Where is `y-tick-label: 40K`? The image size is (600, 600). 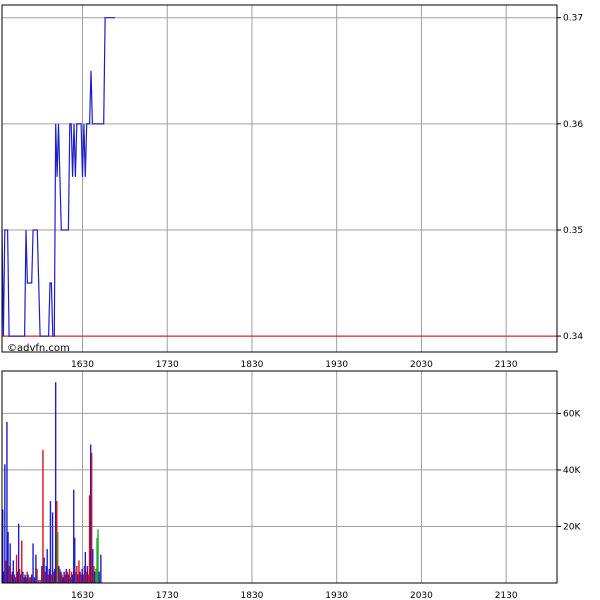 y-tick-label: 40K is located at coordinates (572, 471).